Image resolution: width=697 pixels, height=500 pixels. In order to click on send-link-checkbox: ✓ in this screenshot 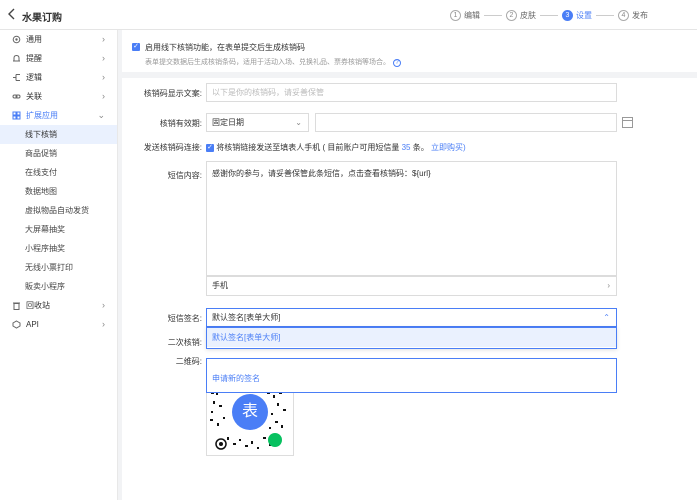, I will do `click(210, 147)`.